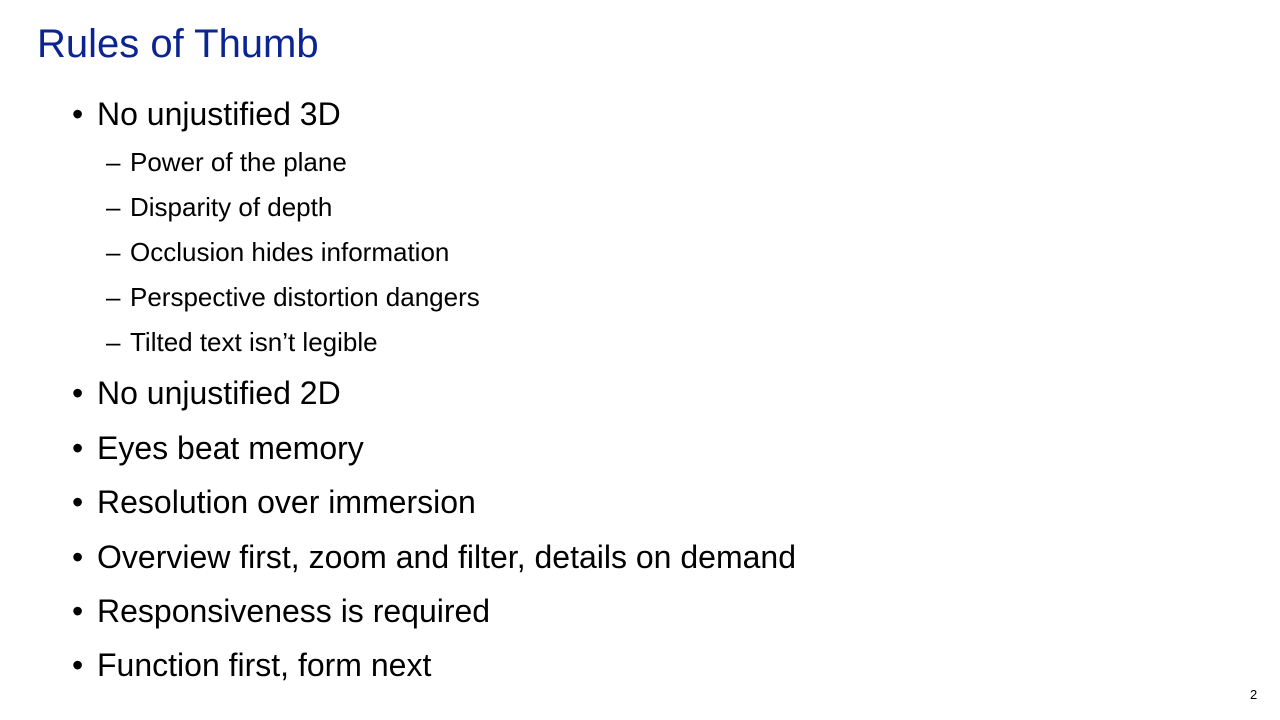 The height and width of the screenshot is (720, 1280). What do you see at coordinates (1254, 694) in the screenshot?
I see `page-number: 2` at bounding box center [1254, 694].